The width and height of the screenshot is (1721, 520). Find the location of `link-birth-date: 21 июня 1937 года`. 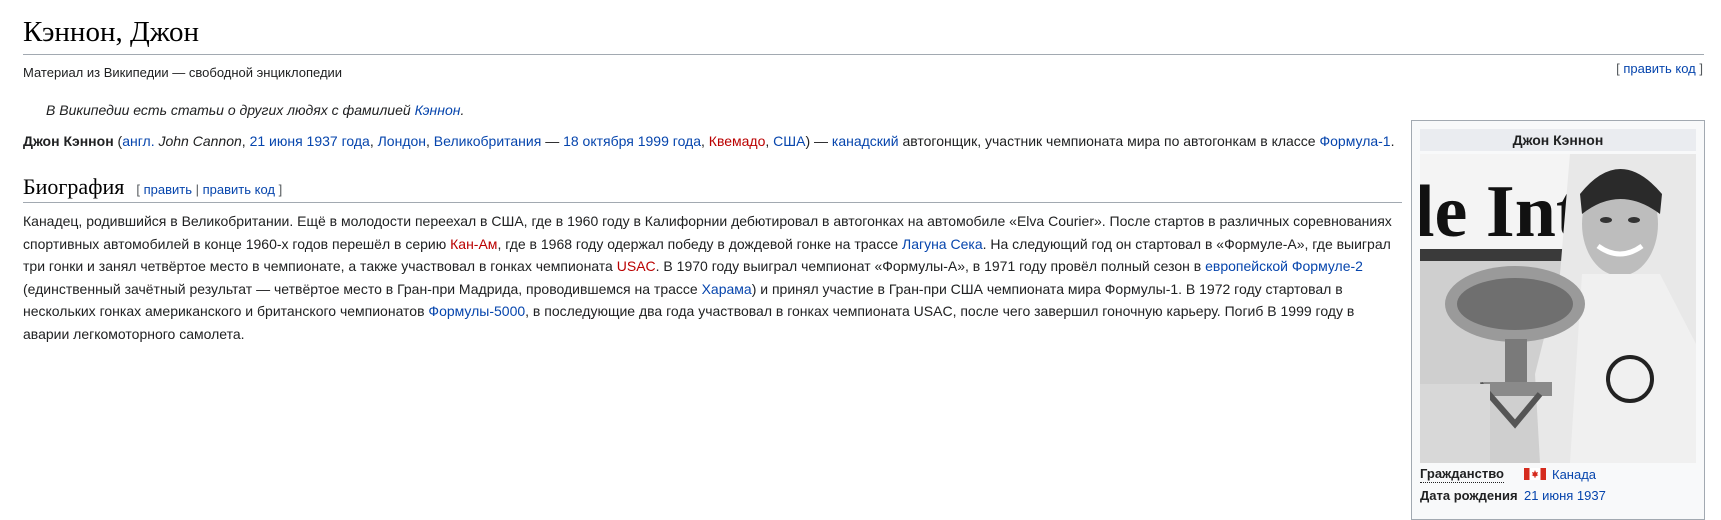

link-birth-date: 21 июня 1937 года is located at coordinates (310, 141).